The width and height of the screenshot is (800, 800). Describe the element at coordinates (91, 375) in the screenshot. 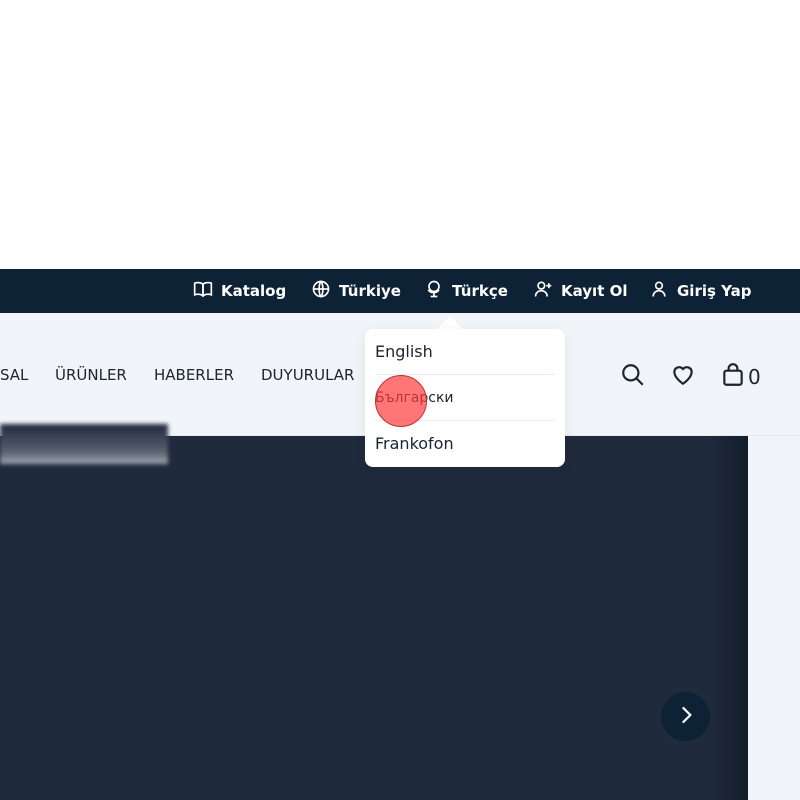

I see `nav-link-products: ÜRÜNLER` at that location.